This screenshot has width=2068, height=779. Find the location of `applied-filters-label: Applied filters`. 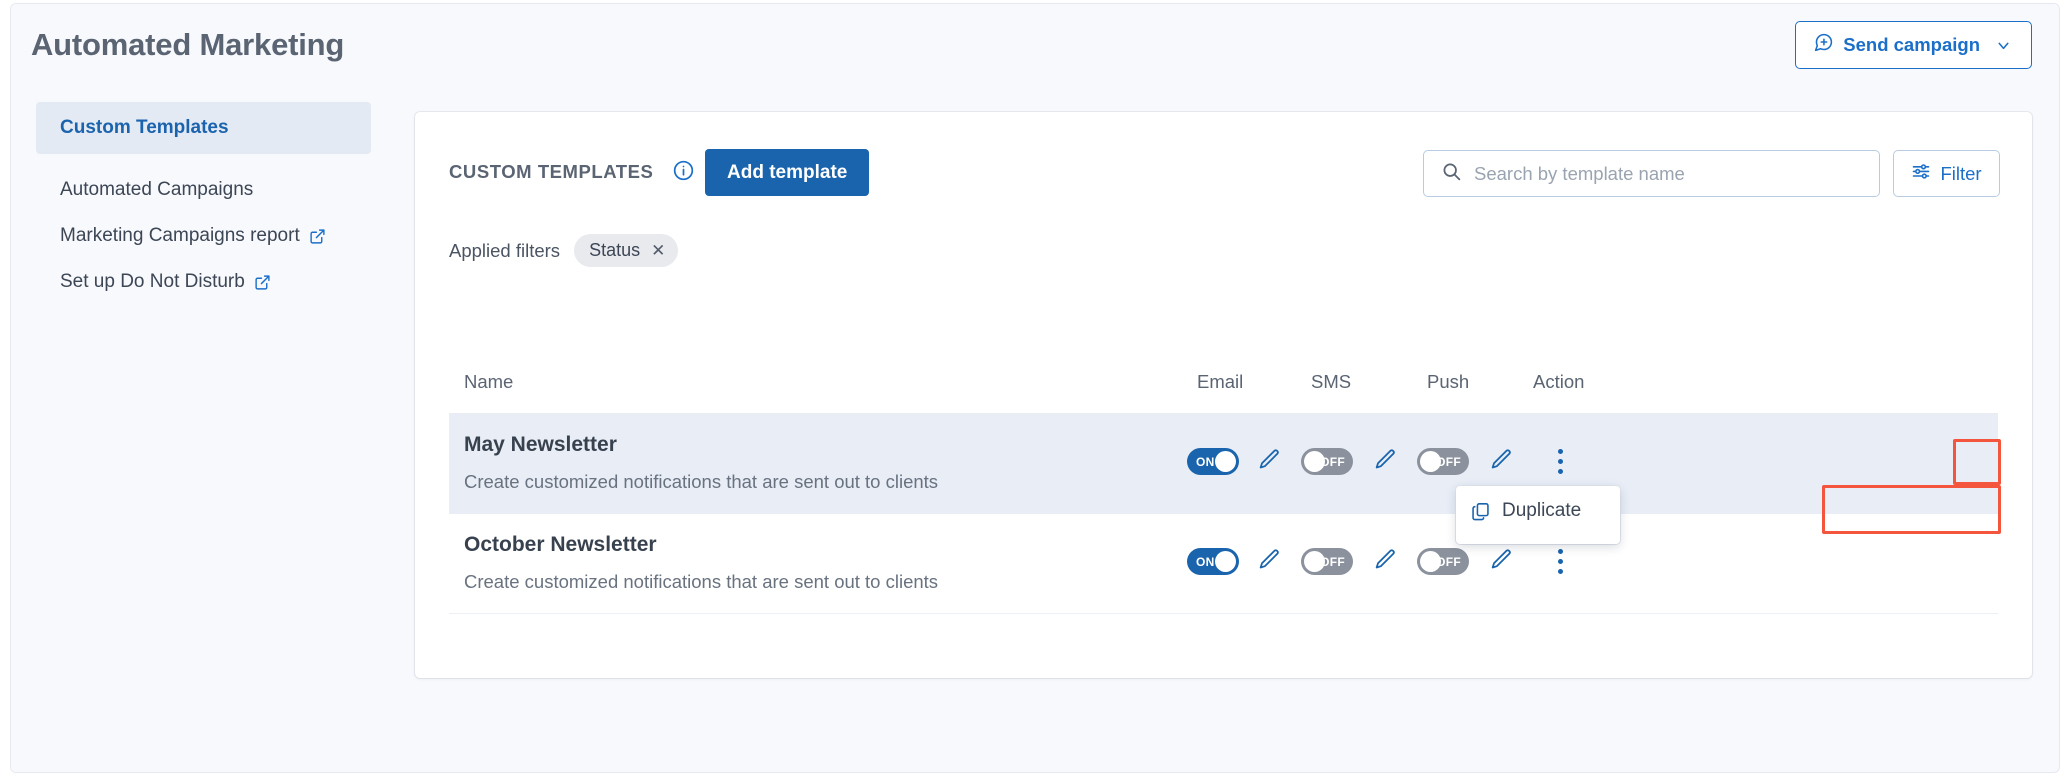

applied-filters-label: Applied filters is located at coordinates (505, 250).